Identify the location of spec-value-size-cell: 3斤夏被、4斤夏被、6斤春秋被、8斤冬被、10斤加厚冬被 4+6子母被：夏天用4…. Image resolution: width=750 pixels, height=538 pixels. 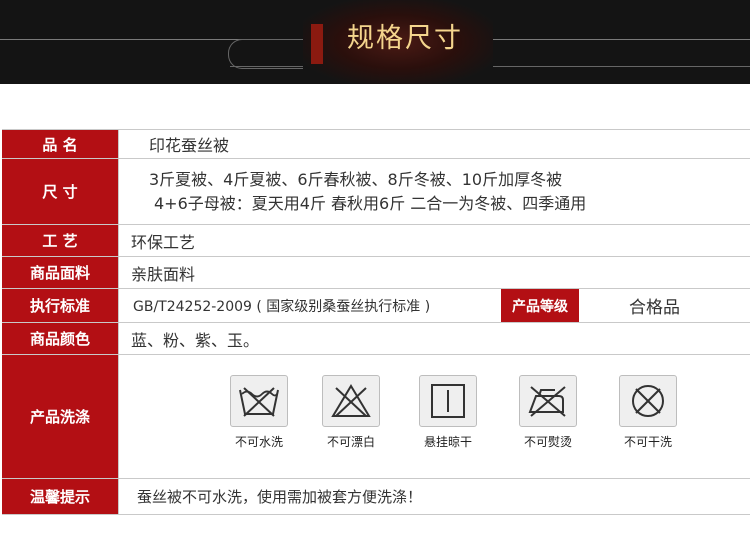
(434, 191).